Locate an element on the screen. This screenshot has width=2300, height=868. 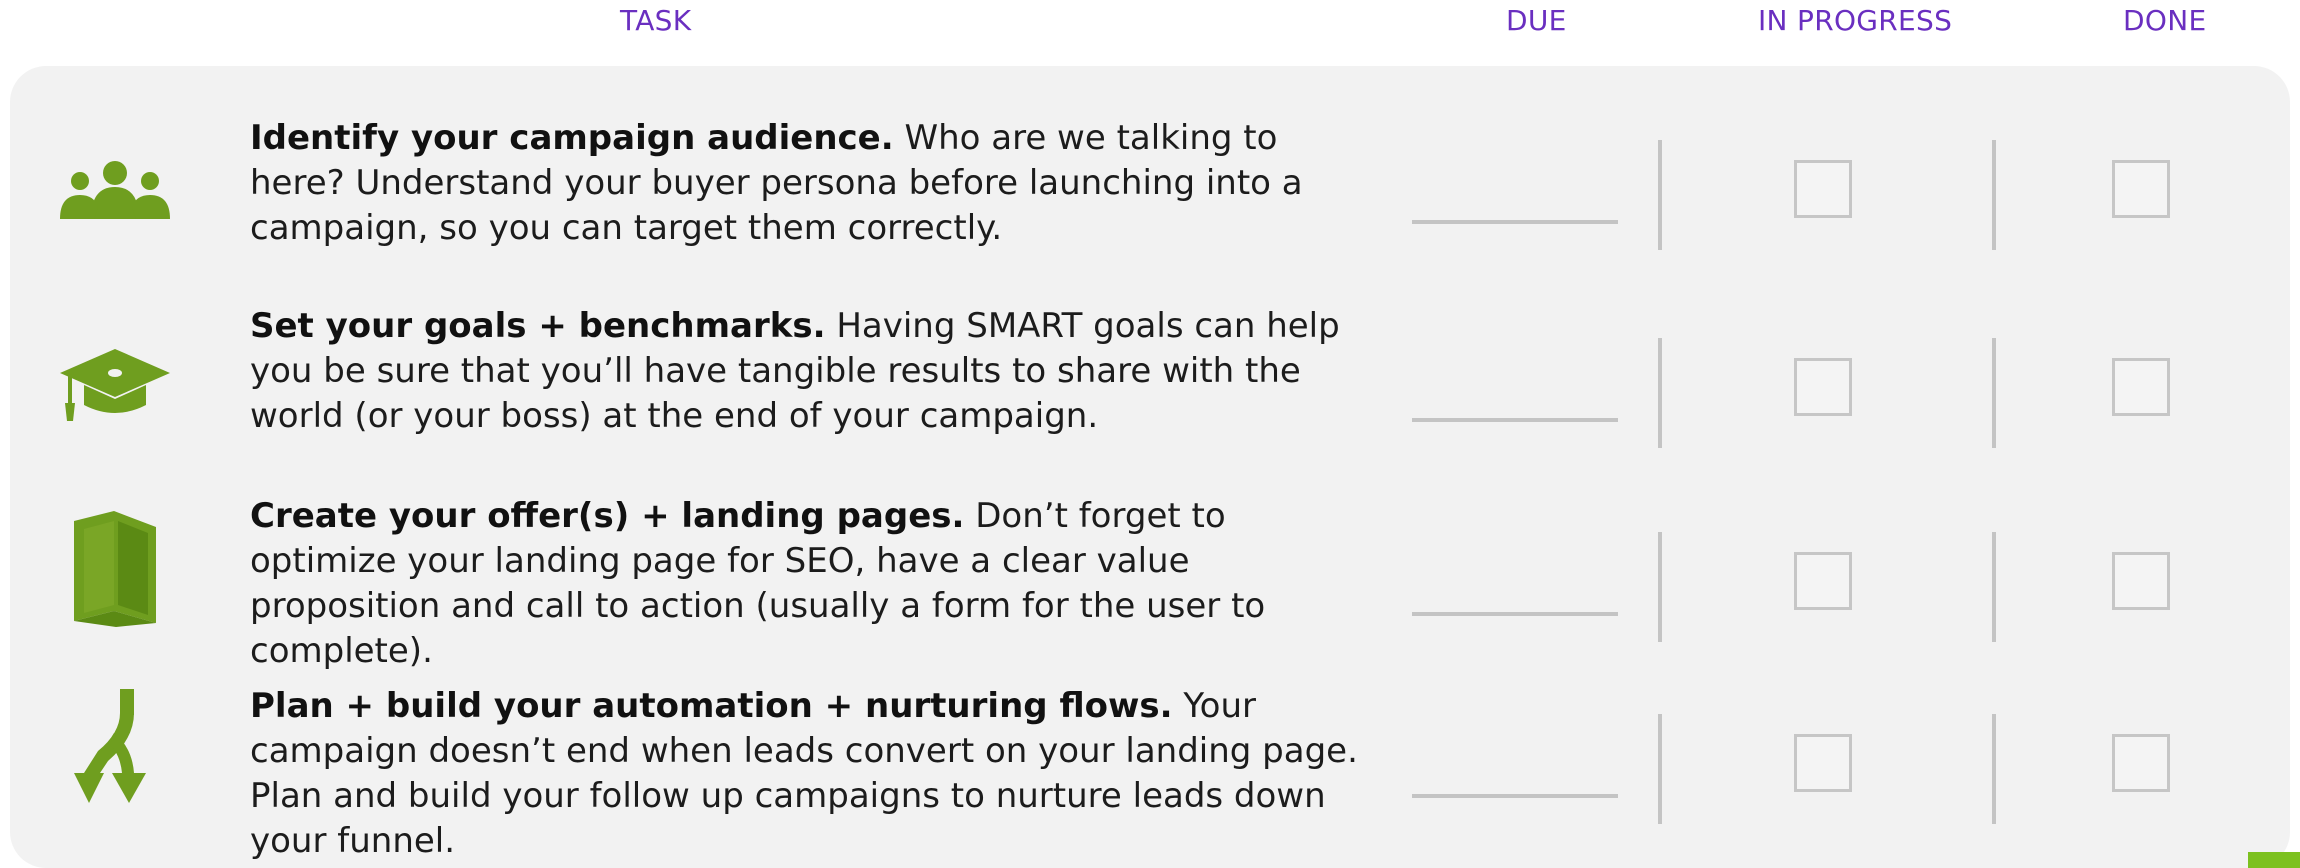
task-title: Create your offer(s) + landing pages. is located at coordinates (607, 516).